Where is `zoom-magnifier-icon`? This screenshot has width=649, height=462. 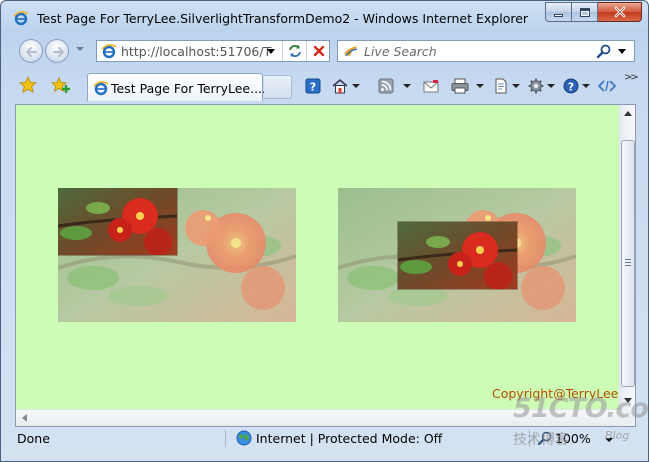
zoom-magnifier-icon is located at coordinates (545, 438).